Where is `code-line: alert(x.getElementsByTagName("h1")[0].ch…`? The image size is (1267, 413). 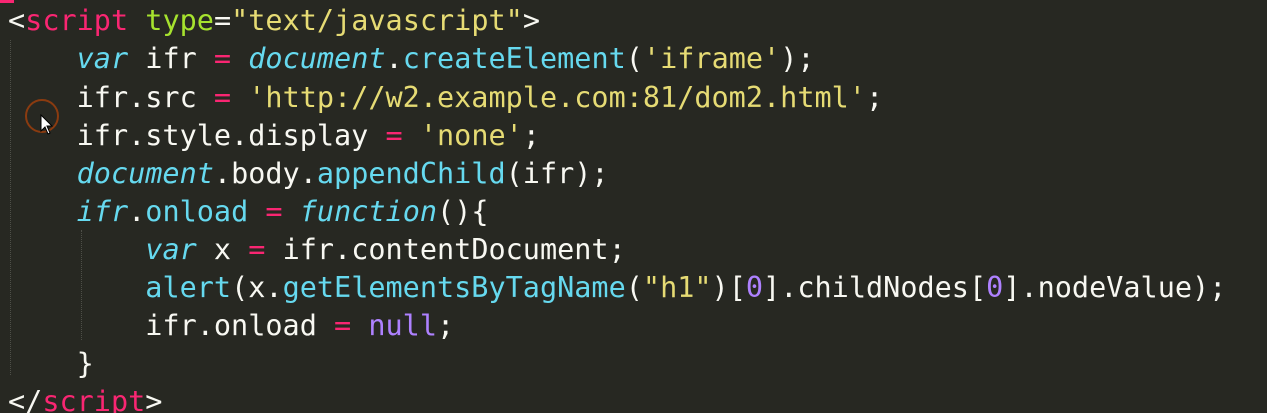
code-line: alert(x.getElementsByTagName("h1")[0].ch… is located at coordinates (617, 288).